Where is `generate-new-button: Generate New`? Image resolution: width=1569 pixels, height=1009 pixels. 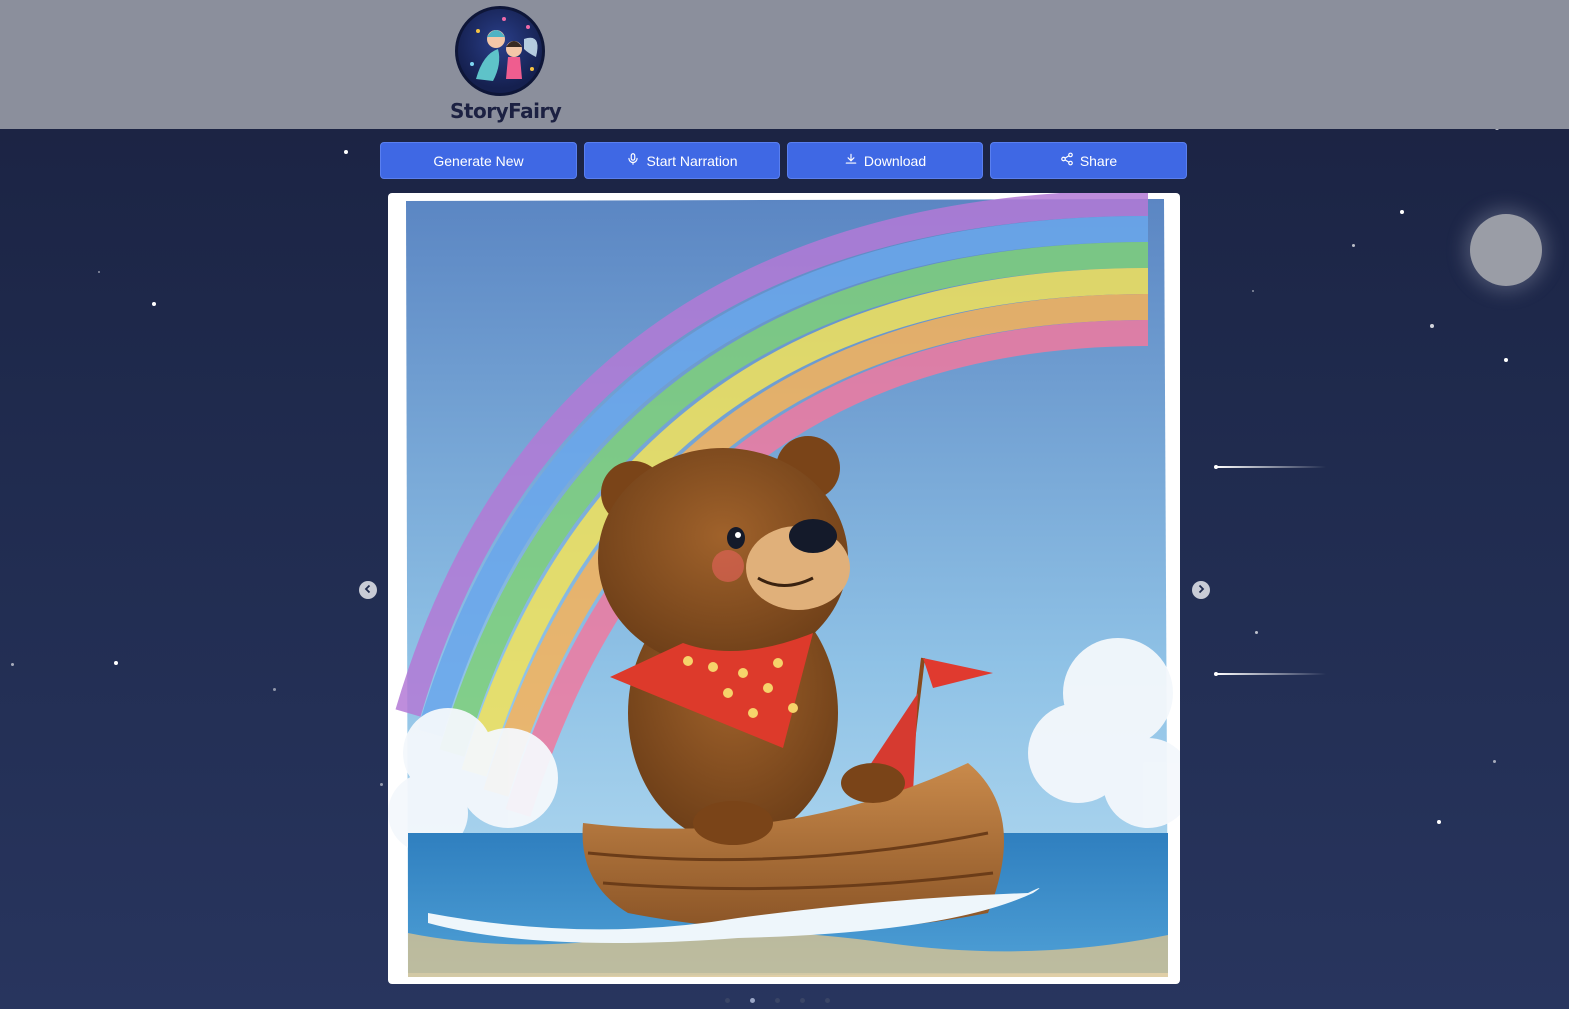 generate-new-button: Generate New is located at coordinates (478, 160).